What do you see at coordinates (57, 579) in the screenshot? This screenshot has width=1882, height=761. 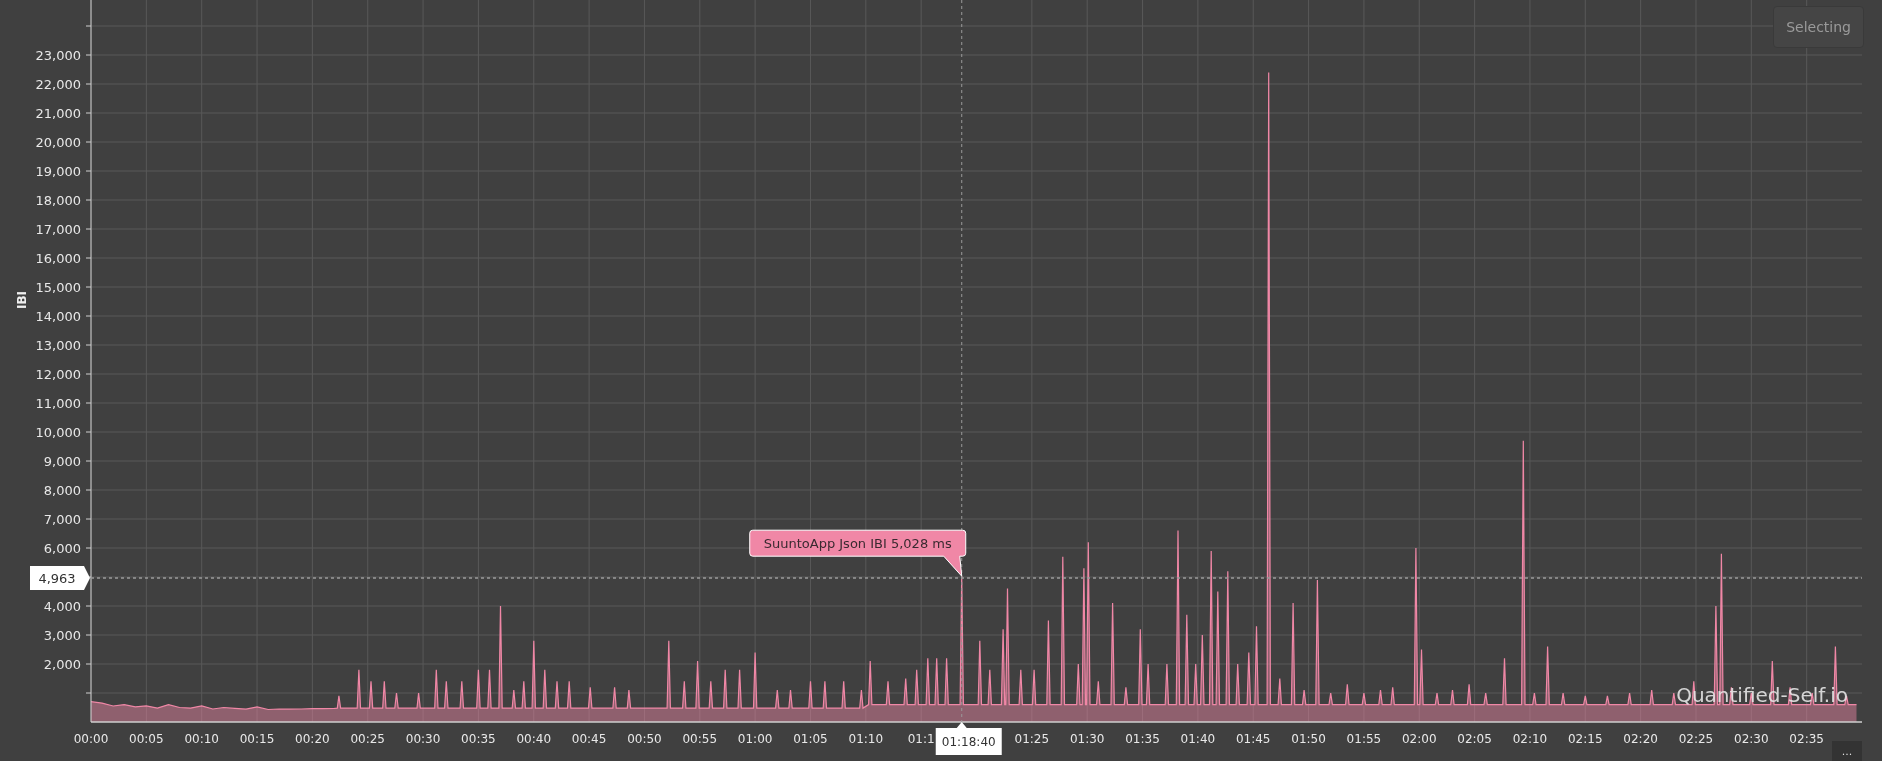 I see `ref-line-label: 4,963` at bounding box center [57, 579].